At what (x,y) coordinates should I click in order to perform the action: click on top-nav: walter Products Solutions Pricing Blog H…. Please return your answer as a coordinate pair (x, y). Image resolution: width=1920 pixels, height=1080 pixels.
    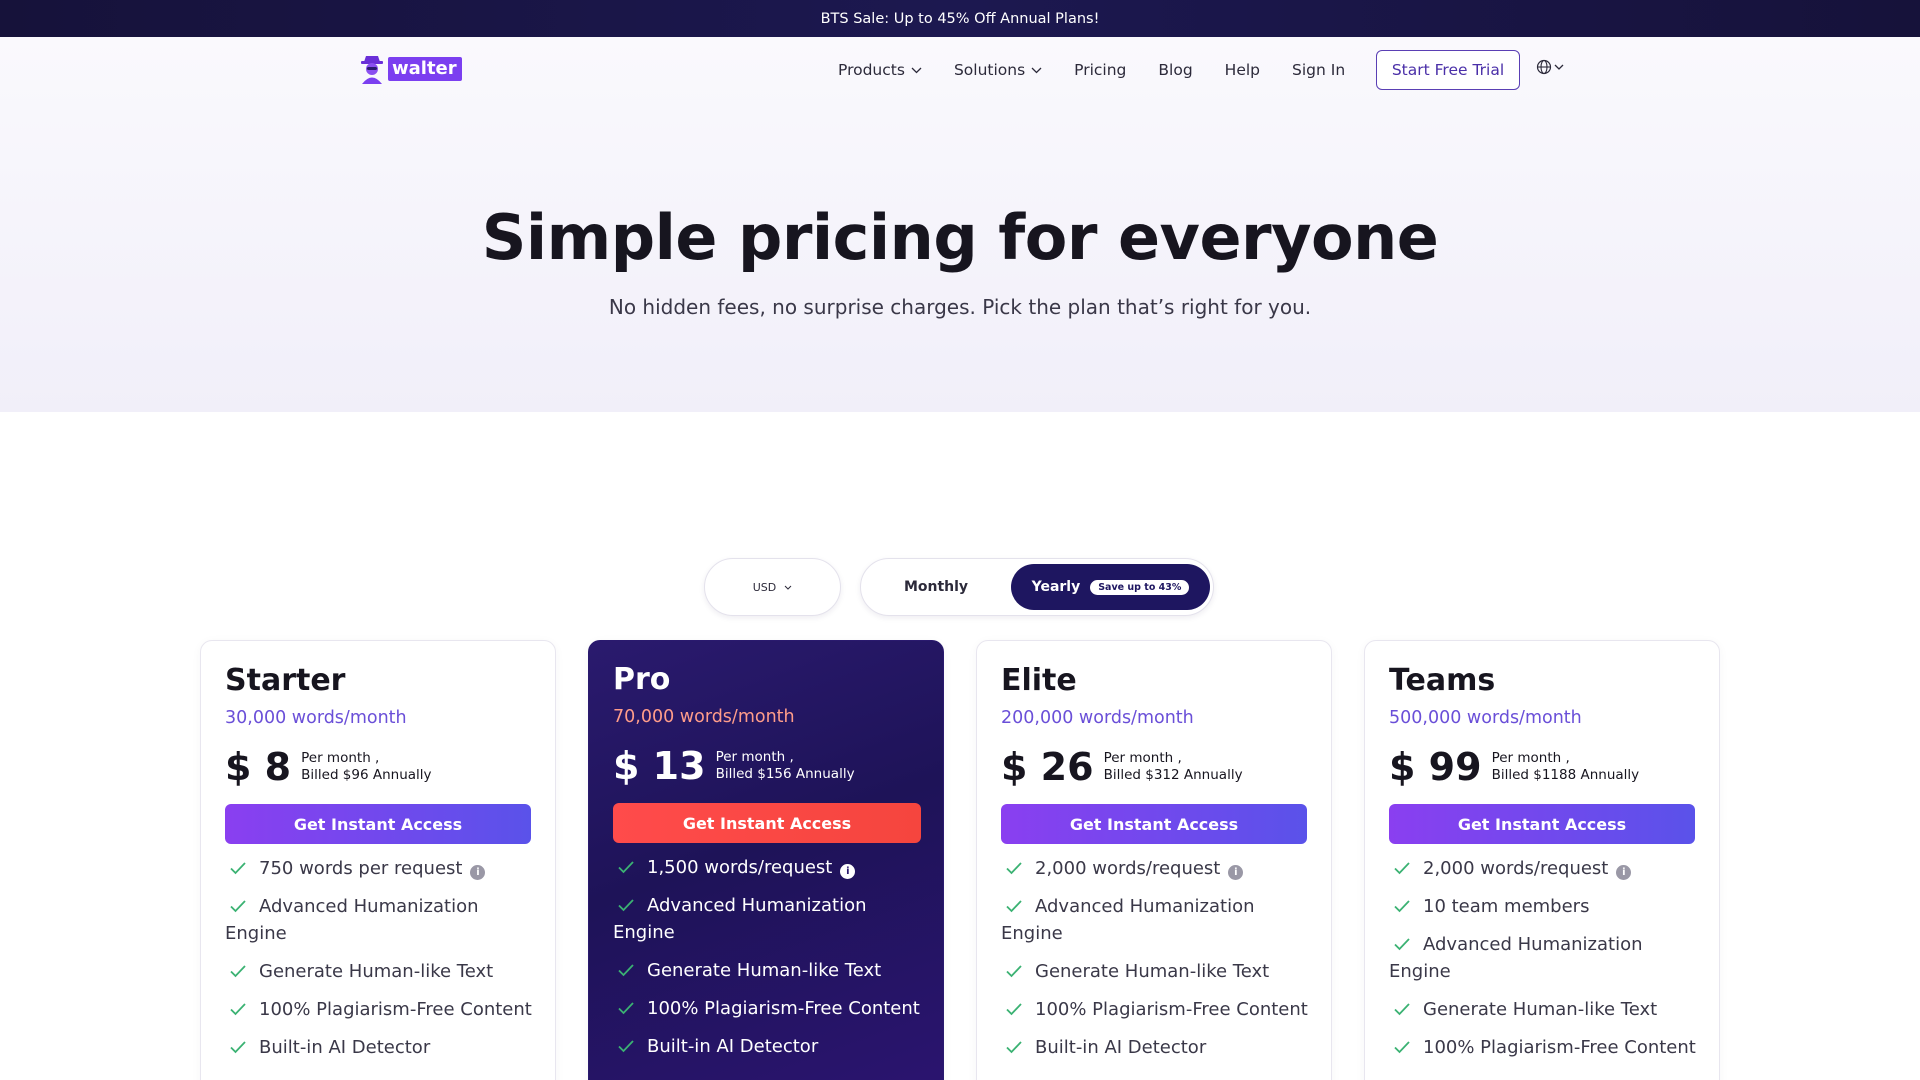
    Looking at the image, I should click on (960, 70).